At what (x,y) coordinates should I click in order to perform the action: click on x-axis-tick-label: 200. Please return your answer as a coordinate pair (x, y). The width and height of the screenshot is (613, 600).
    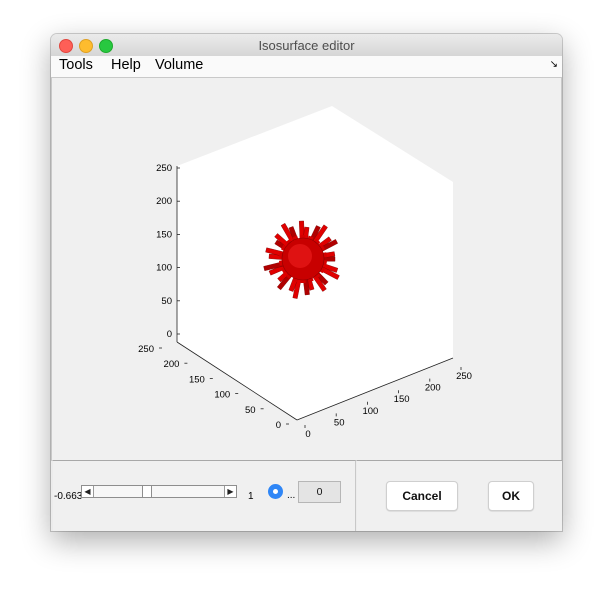
    Looking at the image, I should click on (433, 388).